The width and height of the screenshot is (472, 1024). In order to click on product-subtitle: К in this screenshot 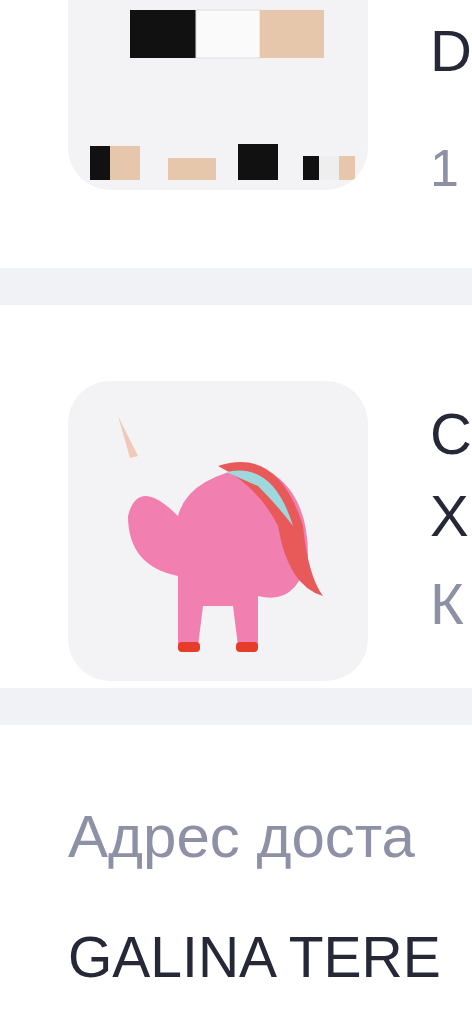, I will do `click(447, 604)`.